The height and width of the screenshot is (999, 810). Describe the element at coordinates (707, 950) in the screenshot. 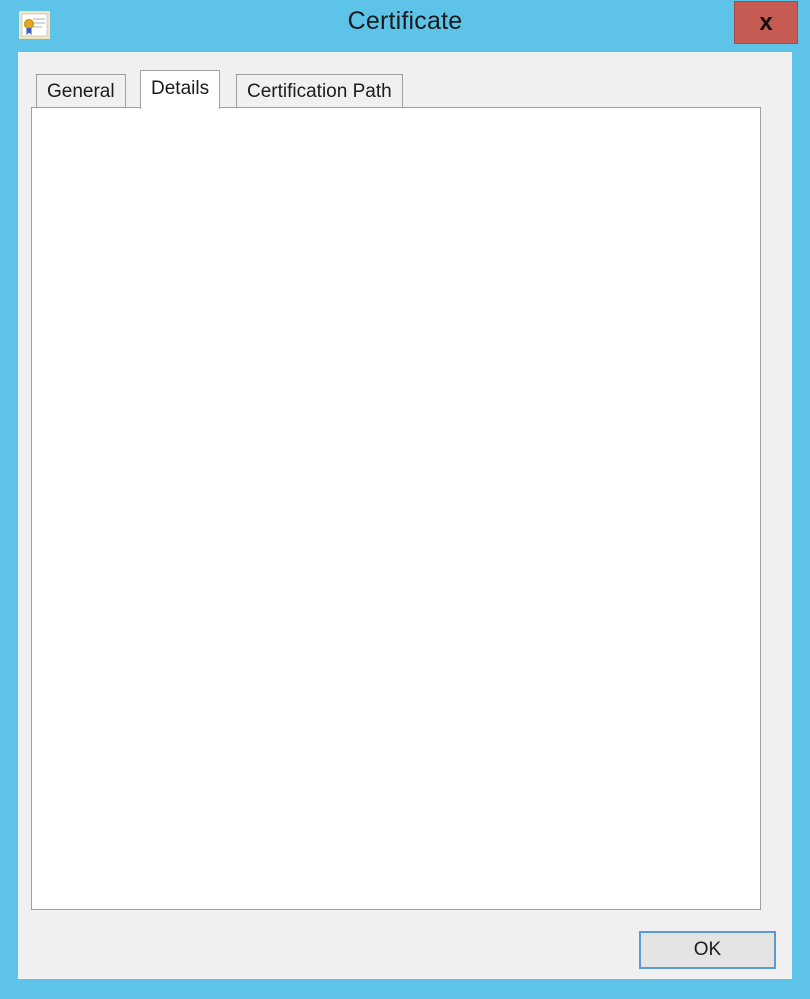

I see `ok-button: OK` at that location.